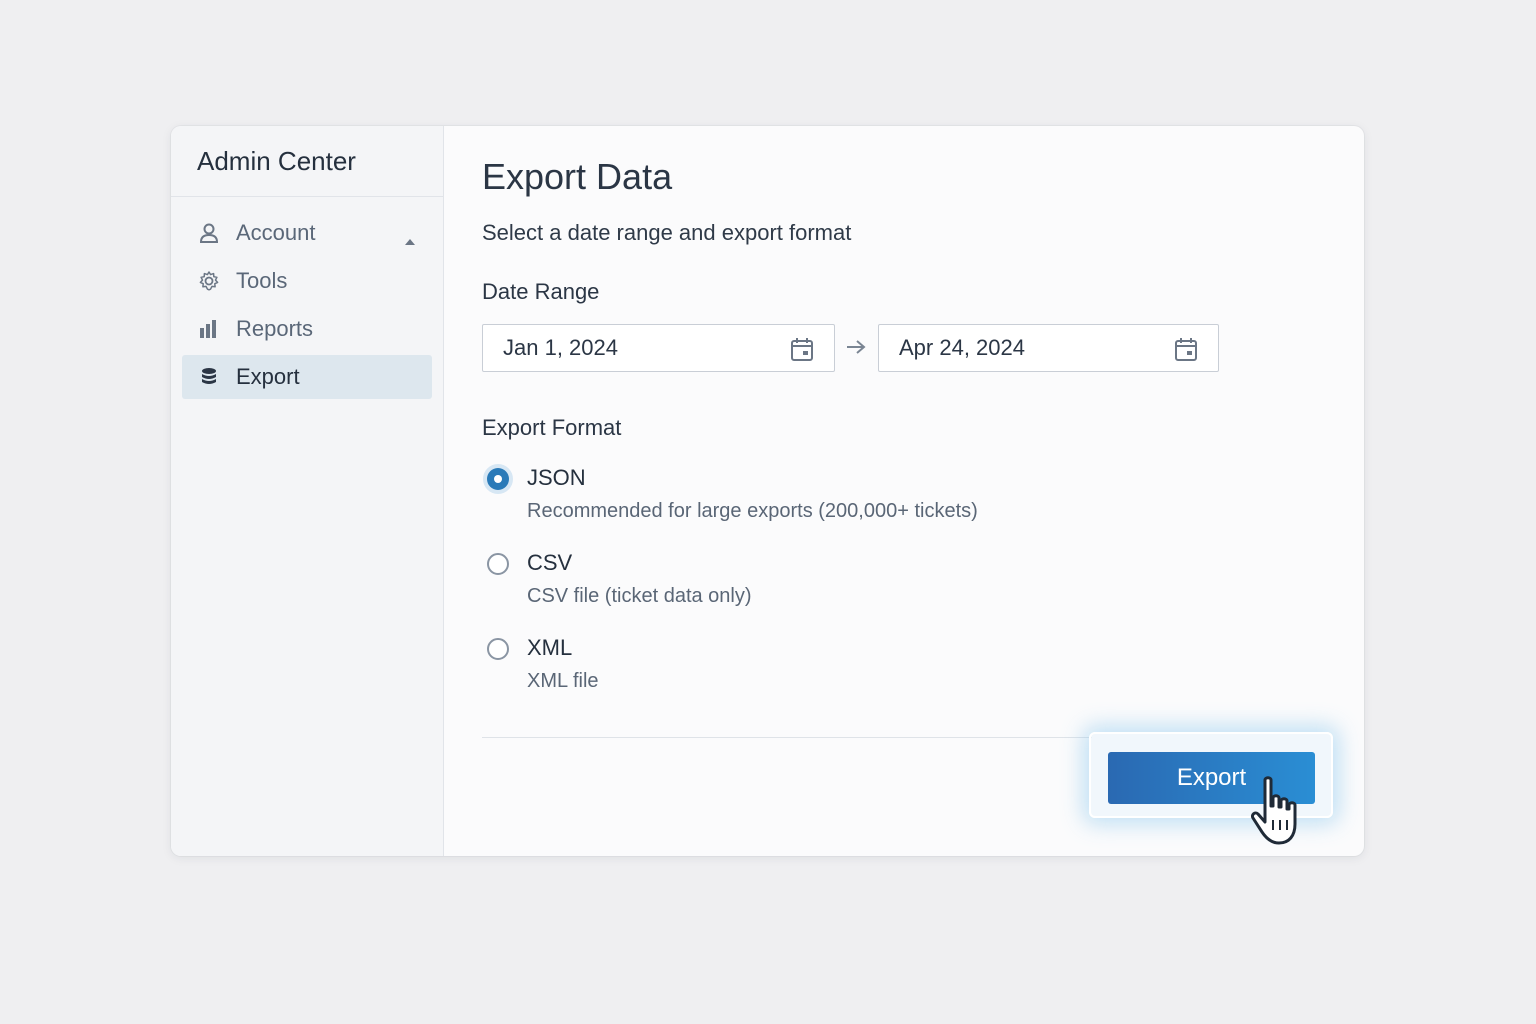 The height and width of the screenshot is (1024, 1536). What do you see at coordinates (275, 328) in the screenshot?
I see `sidebar-item-label: Reports` at bounding box center [275, 328].